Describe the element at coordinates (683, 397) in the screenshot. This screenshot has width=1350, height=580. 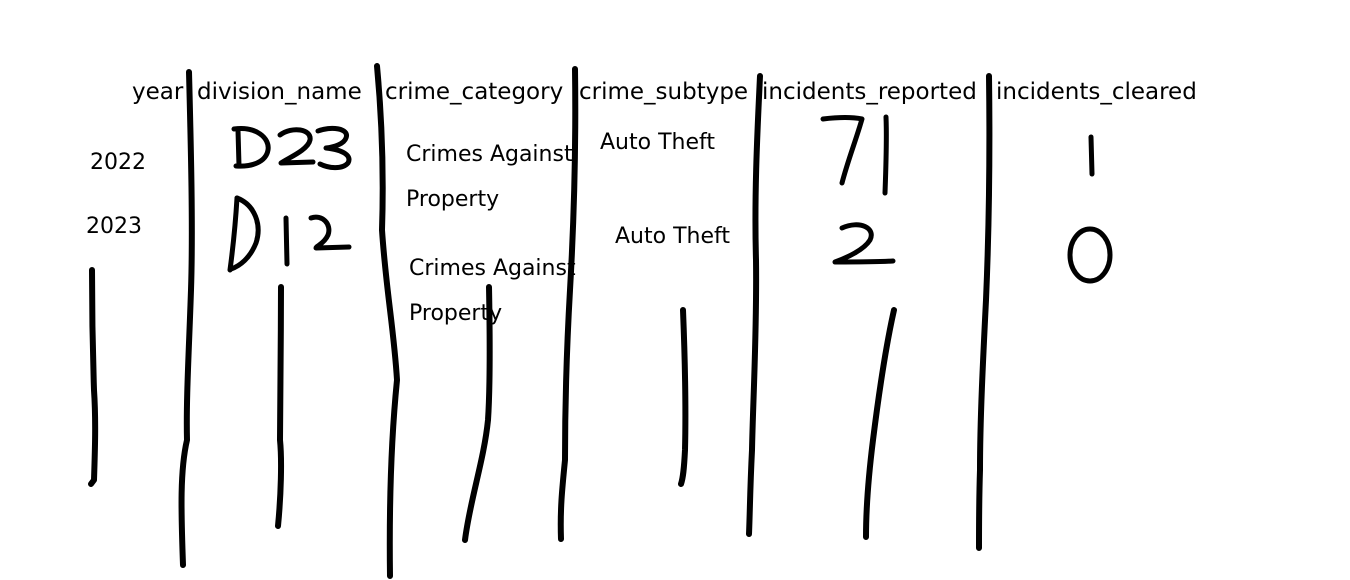
I see `stray-stroke-subtype` at that location.